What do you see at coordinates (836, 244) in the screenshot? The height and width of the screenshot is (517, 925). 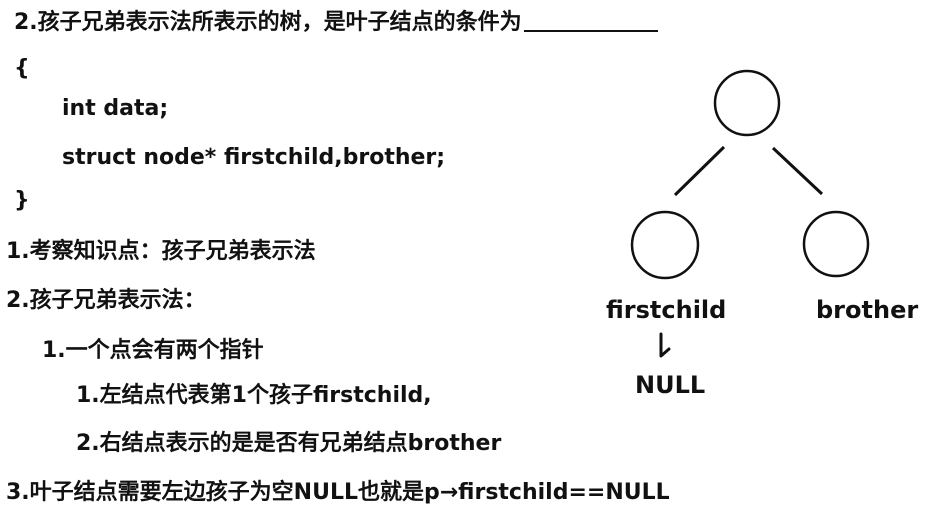 I see `right-brother-node` at bounding box center [836, 244].